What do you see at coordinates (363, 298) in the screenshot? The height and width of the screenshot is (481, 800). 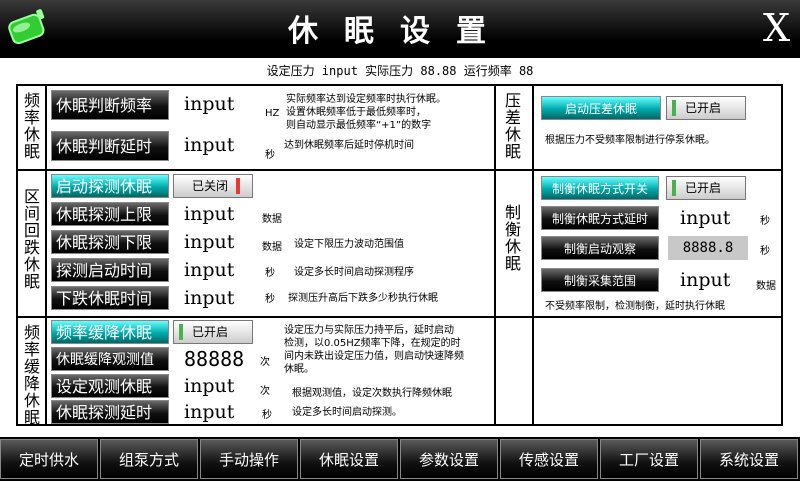 I see `drop-sleep-time-desc: 探测压升高后下跌多少秒执行休眠` at bounding box center [363, 298].